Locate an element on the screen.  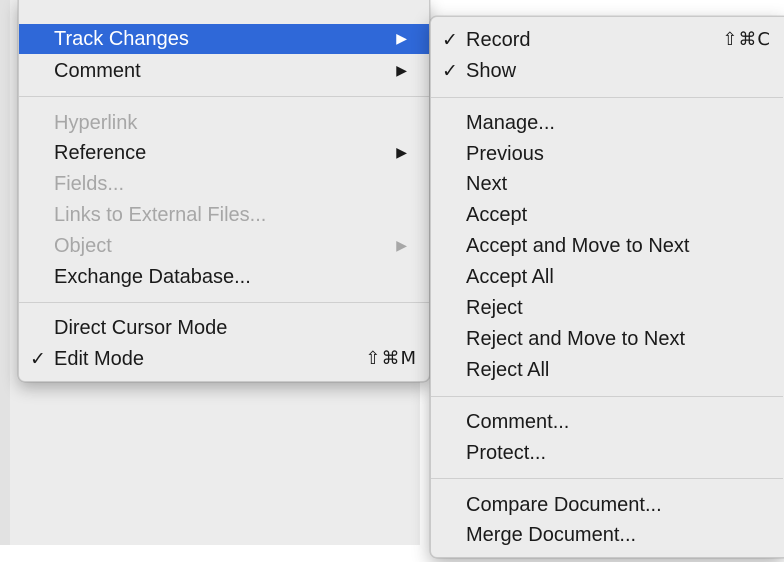
menu-item-hyperlink: Hyperlink is located at coordinates (224, 123).